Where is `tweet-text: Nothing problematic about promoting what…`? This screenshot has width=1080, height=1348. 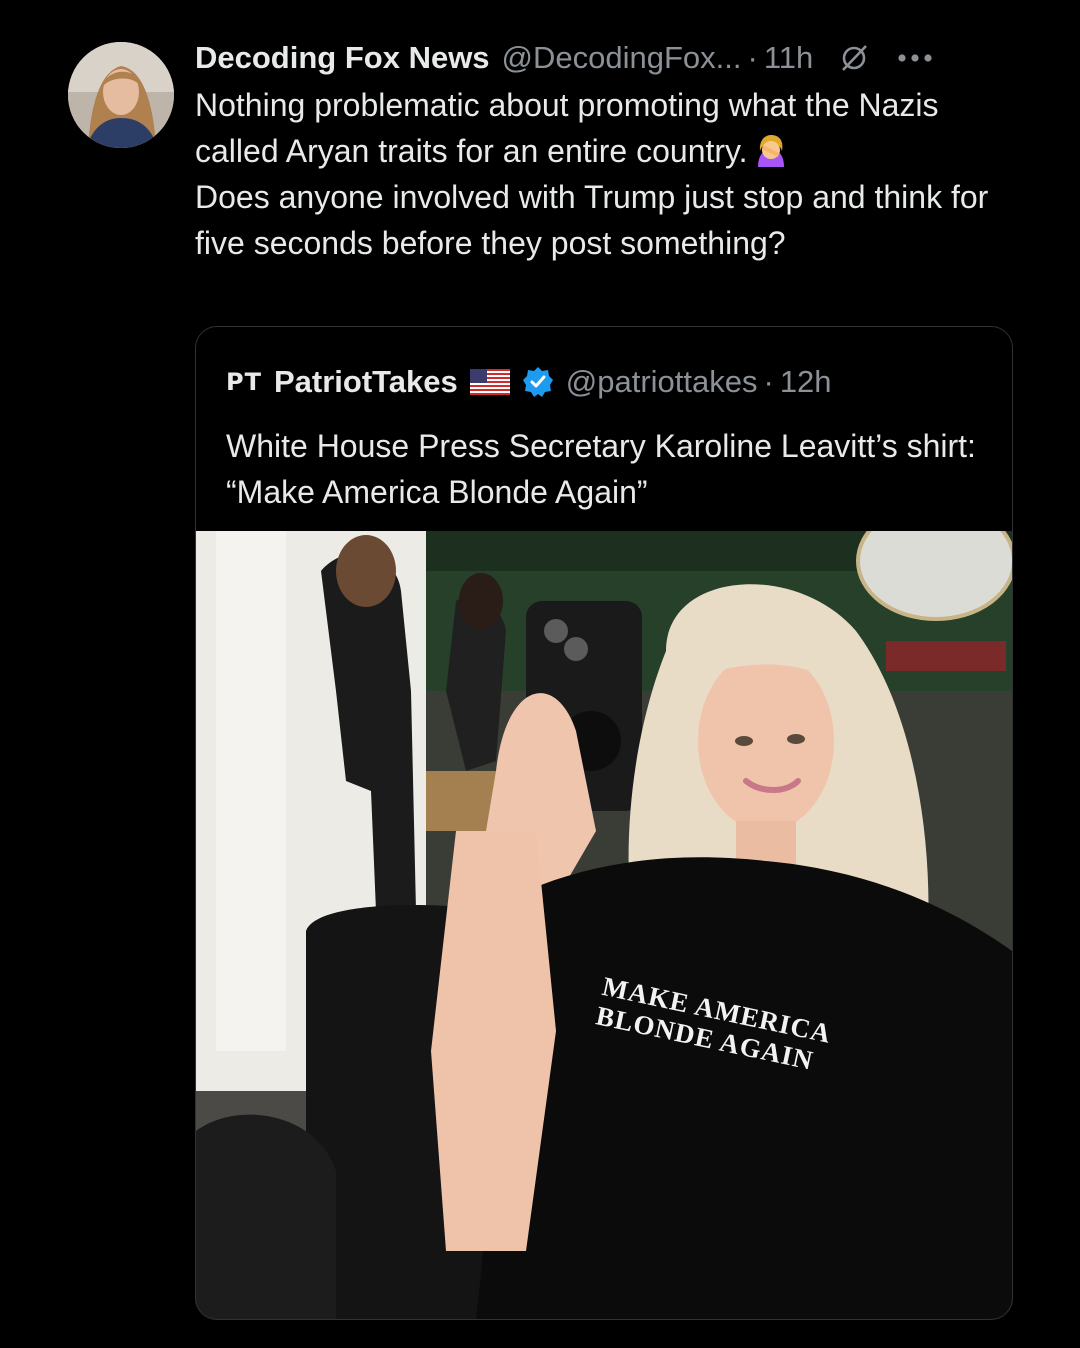 tweet-text: Nothing problematic about promoting what… is located at coordinates (605, 174).